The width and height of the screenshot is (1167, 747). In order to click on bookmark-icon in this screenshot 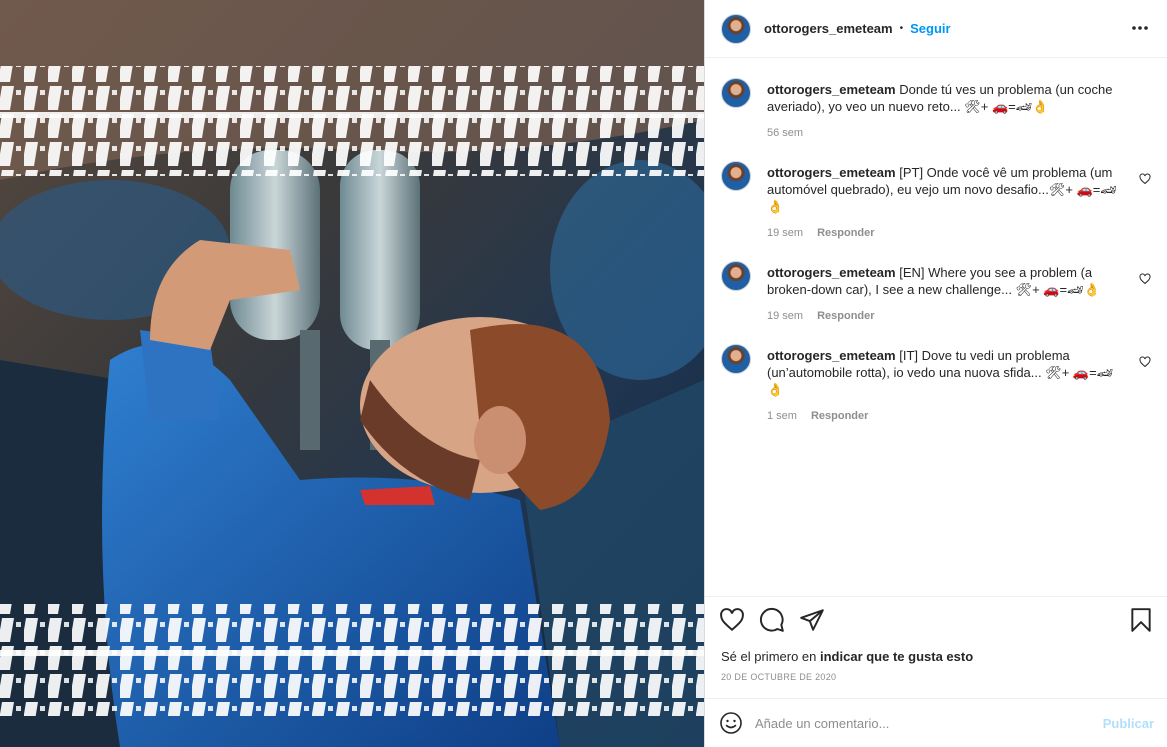, I will do `click(1141, 620)`.